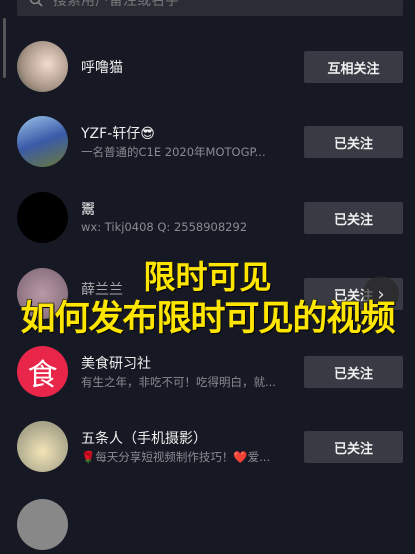 Image resolution: width=415 pixels, height=554 pixels. What do you see at coordinates (116, 4) in the screenshot?
I see `search-placeholder: 搜索用户备注或名字` at bounding box center [116, 4].